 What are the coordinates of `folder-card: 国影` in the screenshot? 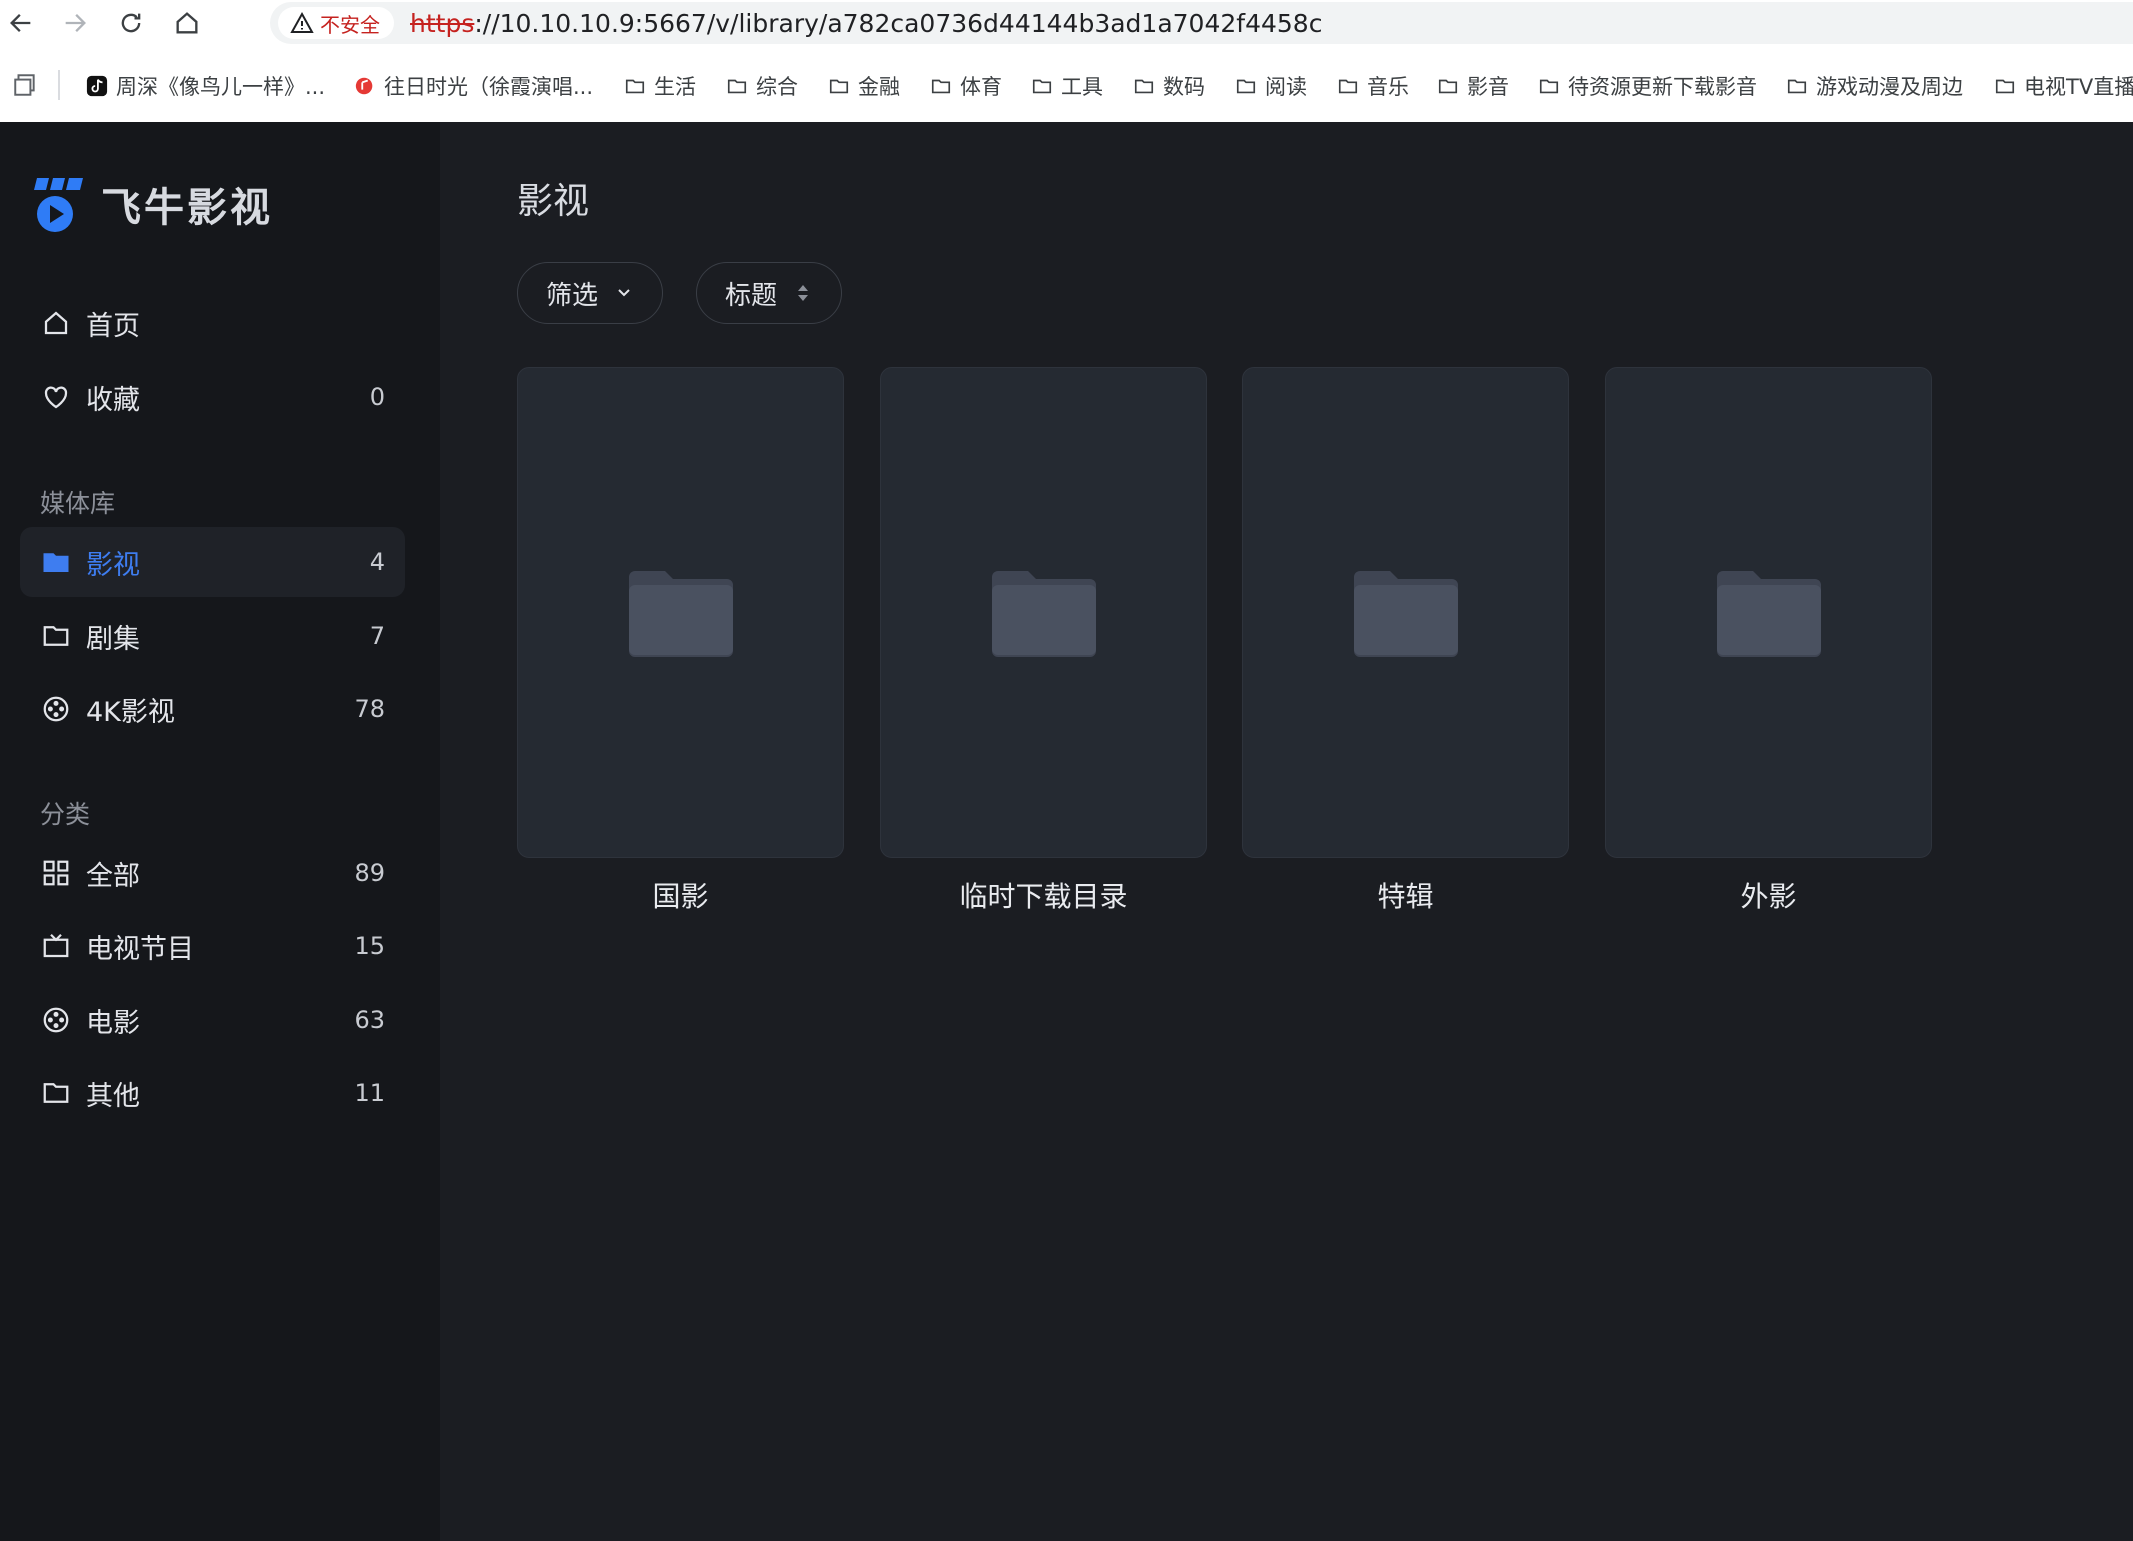 It's located at (680, 641).